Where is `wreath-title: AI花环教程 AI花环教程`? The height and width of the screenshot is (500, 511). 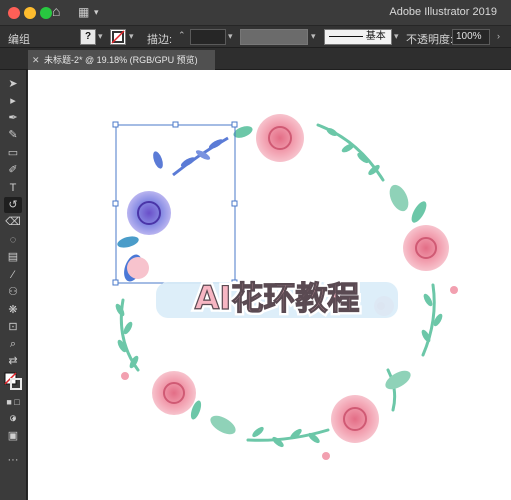 wreath-title: AI花环教程 AI花环教程 is located at coordinates (277, 298).